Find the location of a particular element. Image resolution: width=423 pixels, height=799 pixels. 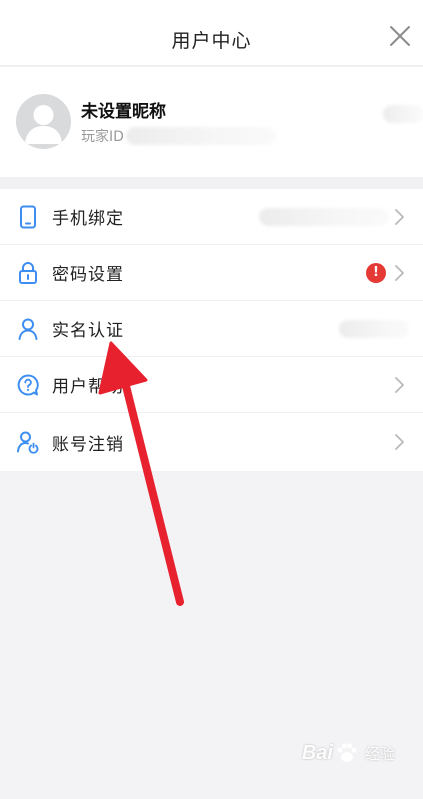

player-id-label: 玩家ID is located at coordinates (102, 137).